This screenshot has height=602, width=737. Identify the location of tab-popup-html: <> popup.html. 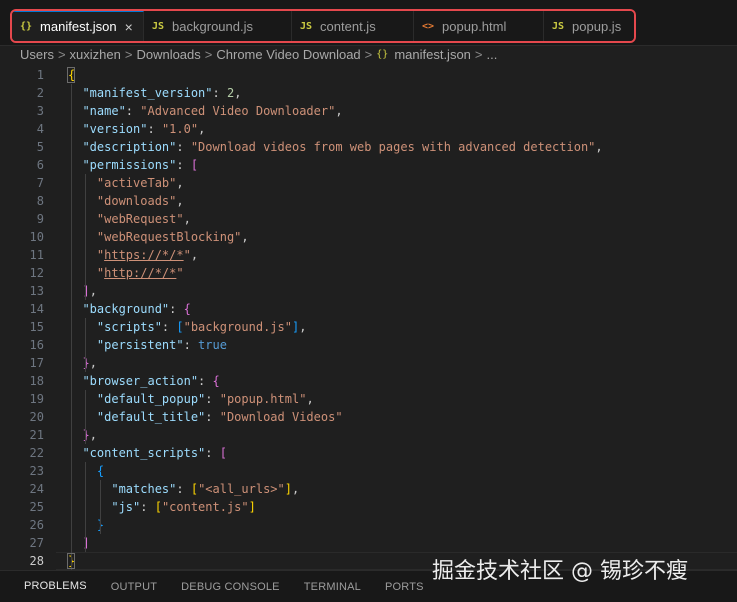
(479, 26).